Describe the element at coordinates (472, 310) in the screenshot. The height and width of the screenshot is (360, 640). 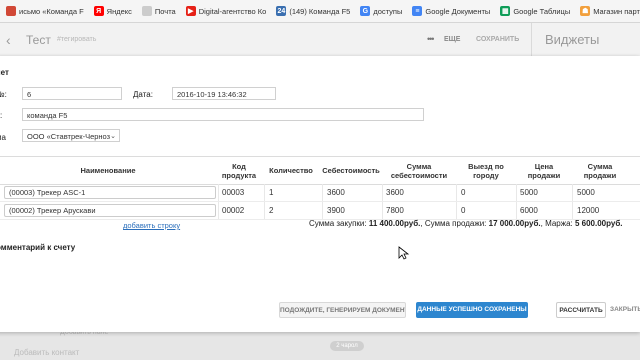
I see `data-saved-button: ДАННЫЕ УСПЕШНО СОХРАНЕНЫ` at that location.